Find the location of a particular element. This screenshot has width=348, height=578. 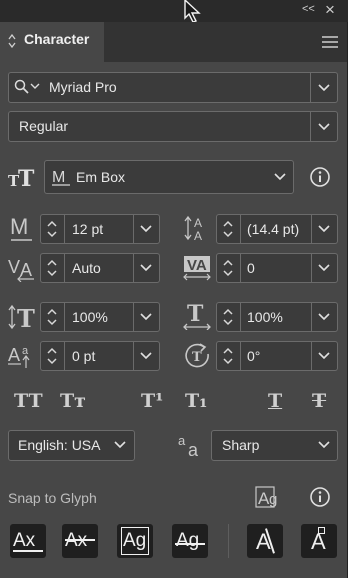

snap-x-height-button: Ax is located at coordinates (80, 541).